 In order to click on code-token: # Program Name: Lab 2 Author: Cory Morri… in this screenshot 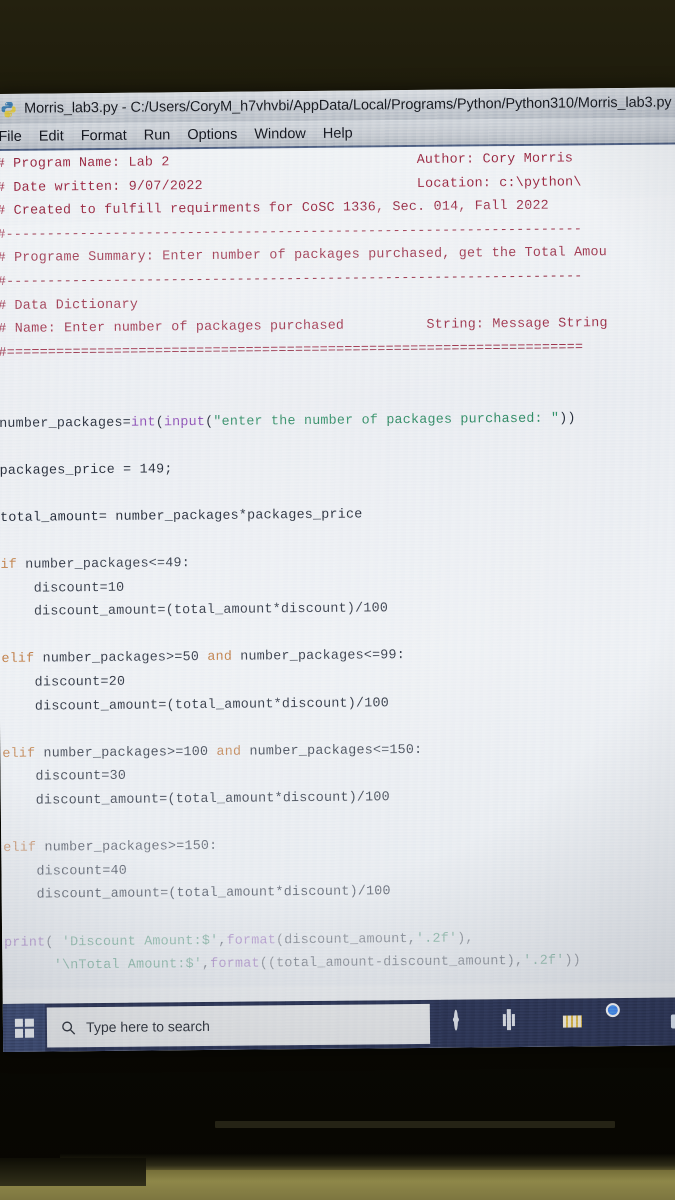, I will do `click(287, 161)`.